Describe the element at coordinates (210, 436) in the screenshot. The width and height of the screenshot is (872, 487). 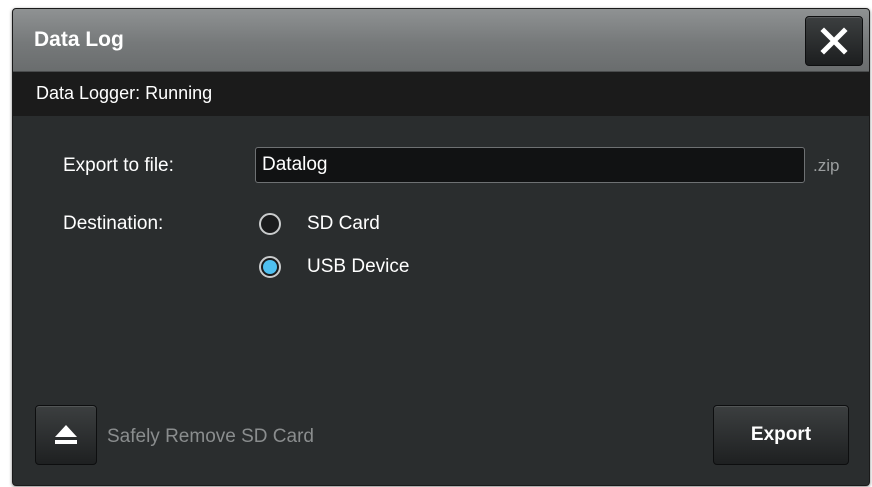
I see `eject-sd-label: Safely Remove SD Card` at that location.